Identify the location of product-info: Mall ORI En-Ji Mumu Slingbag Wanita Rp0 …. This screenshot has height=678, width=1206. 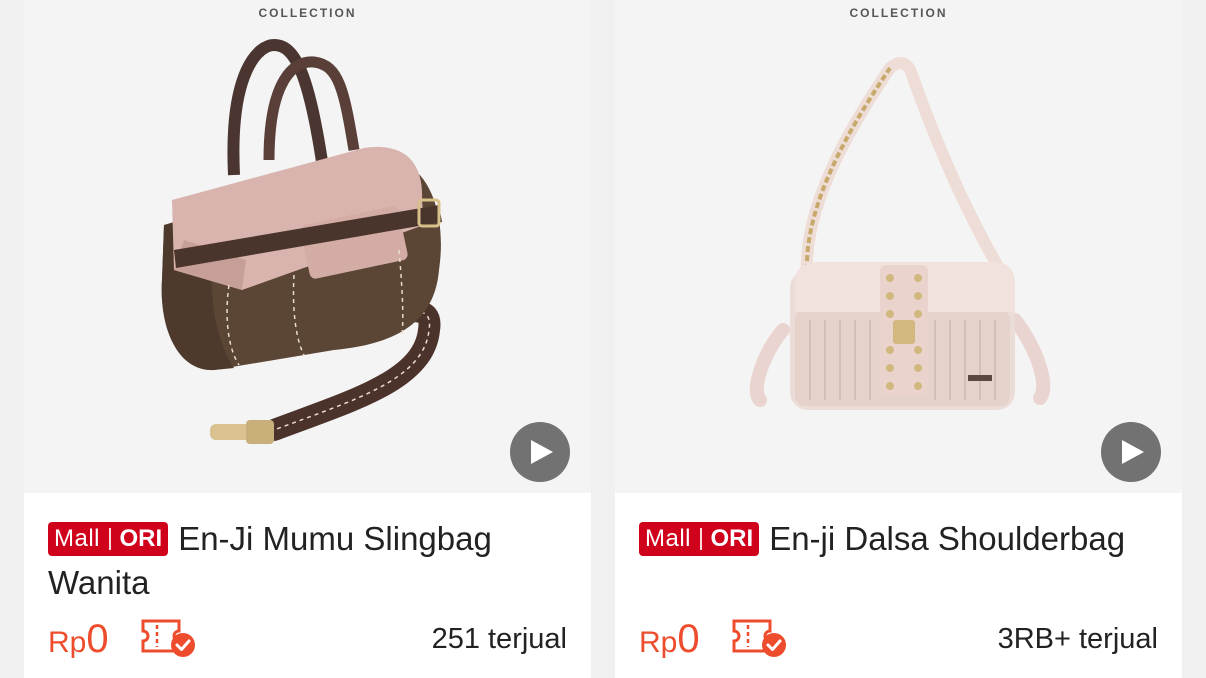
(307, 585).